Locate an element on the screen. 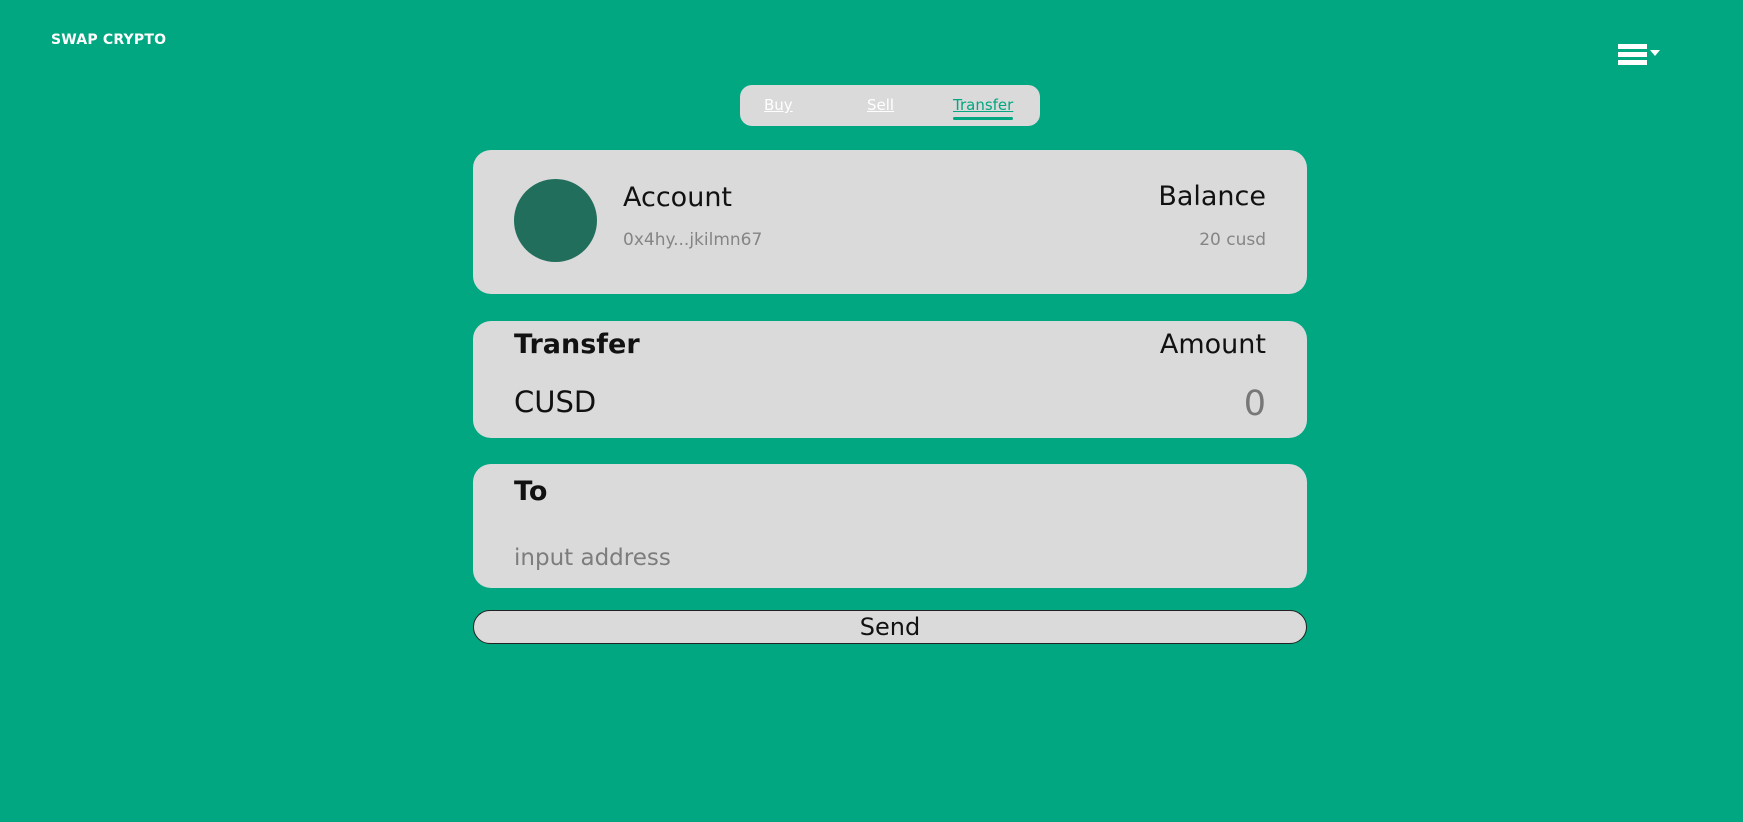  currency-label: CUSD is located at coordinates (555, 402).